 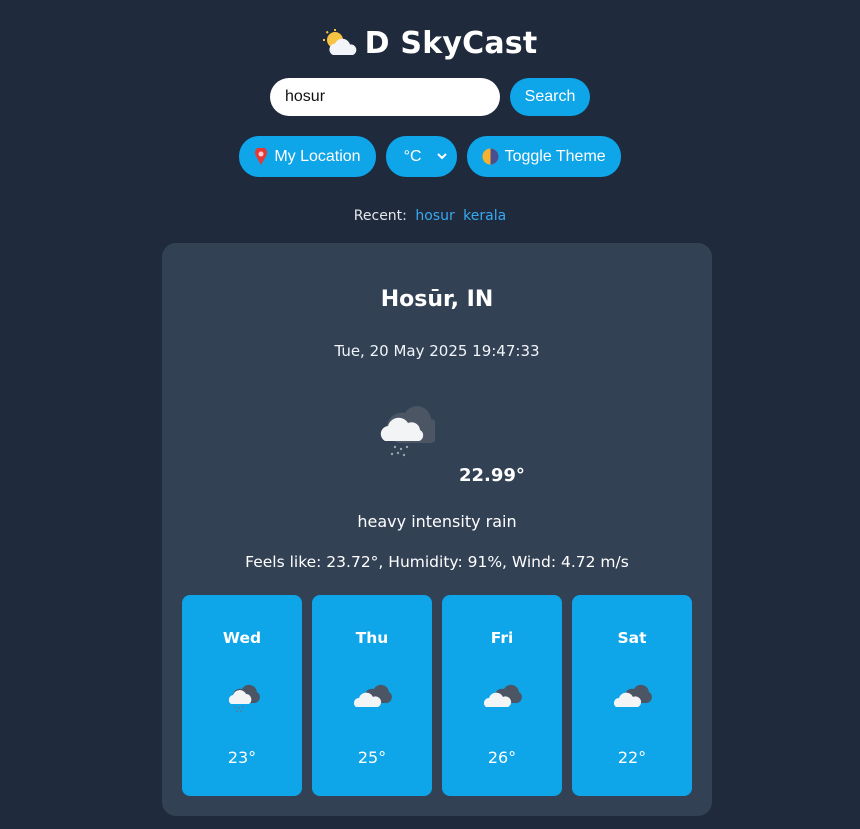 I want to click on search-bar: Search, so click(x=430, y=97).